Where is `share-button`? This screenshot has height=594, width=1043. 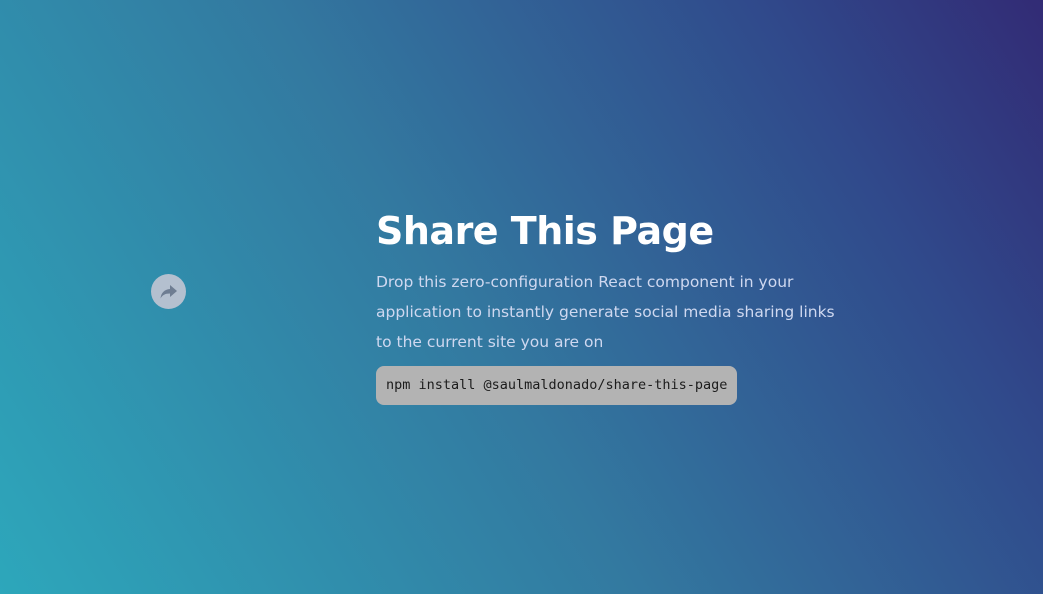
share-button is located at coordinates (168, 291).